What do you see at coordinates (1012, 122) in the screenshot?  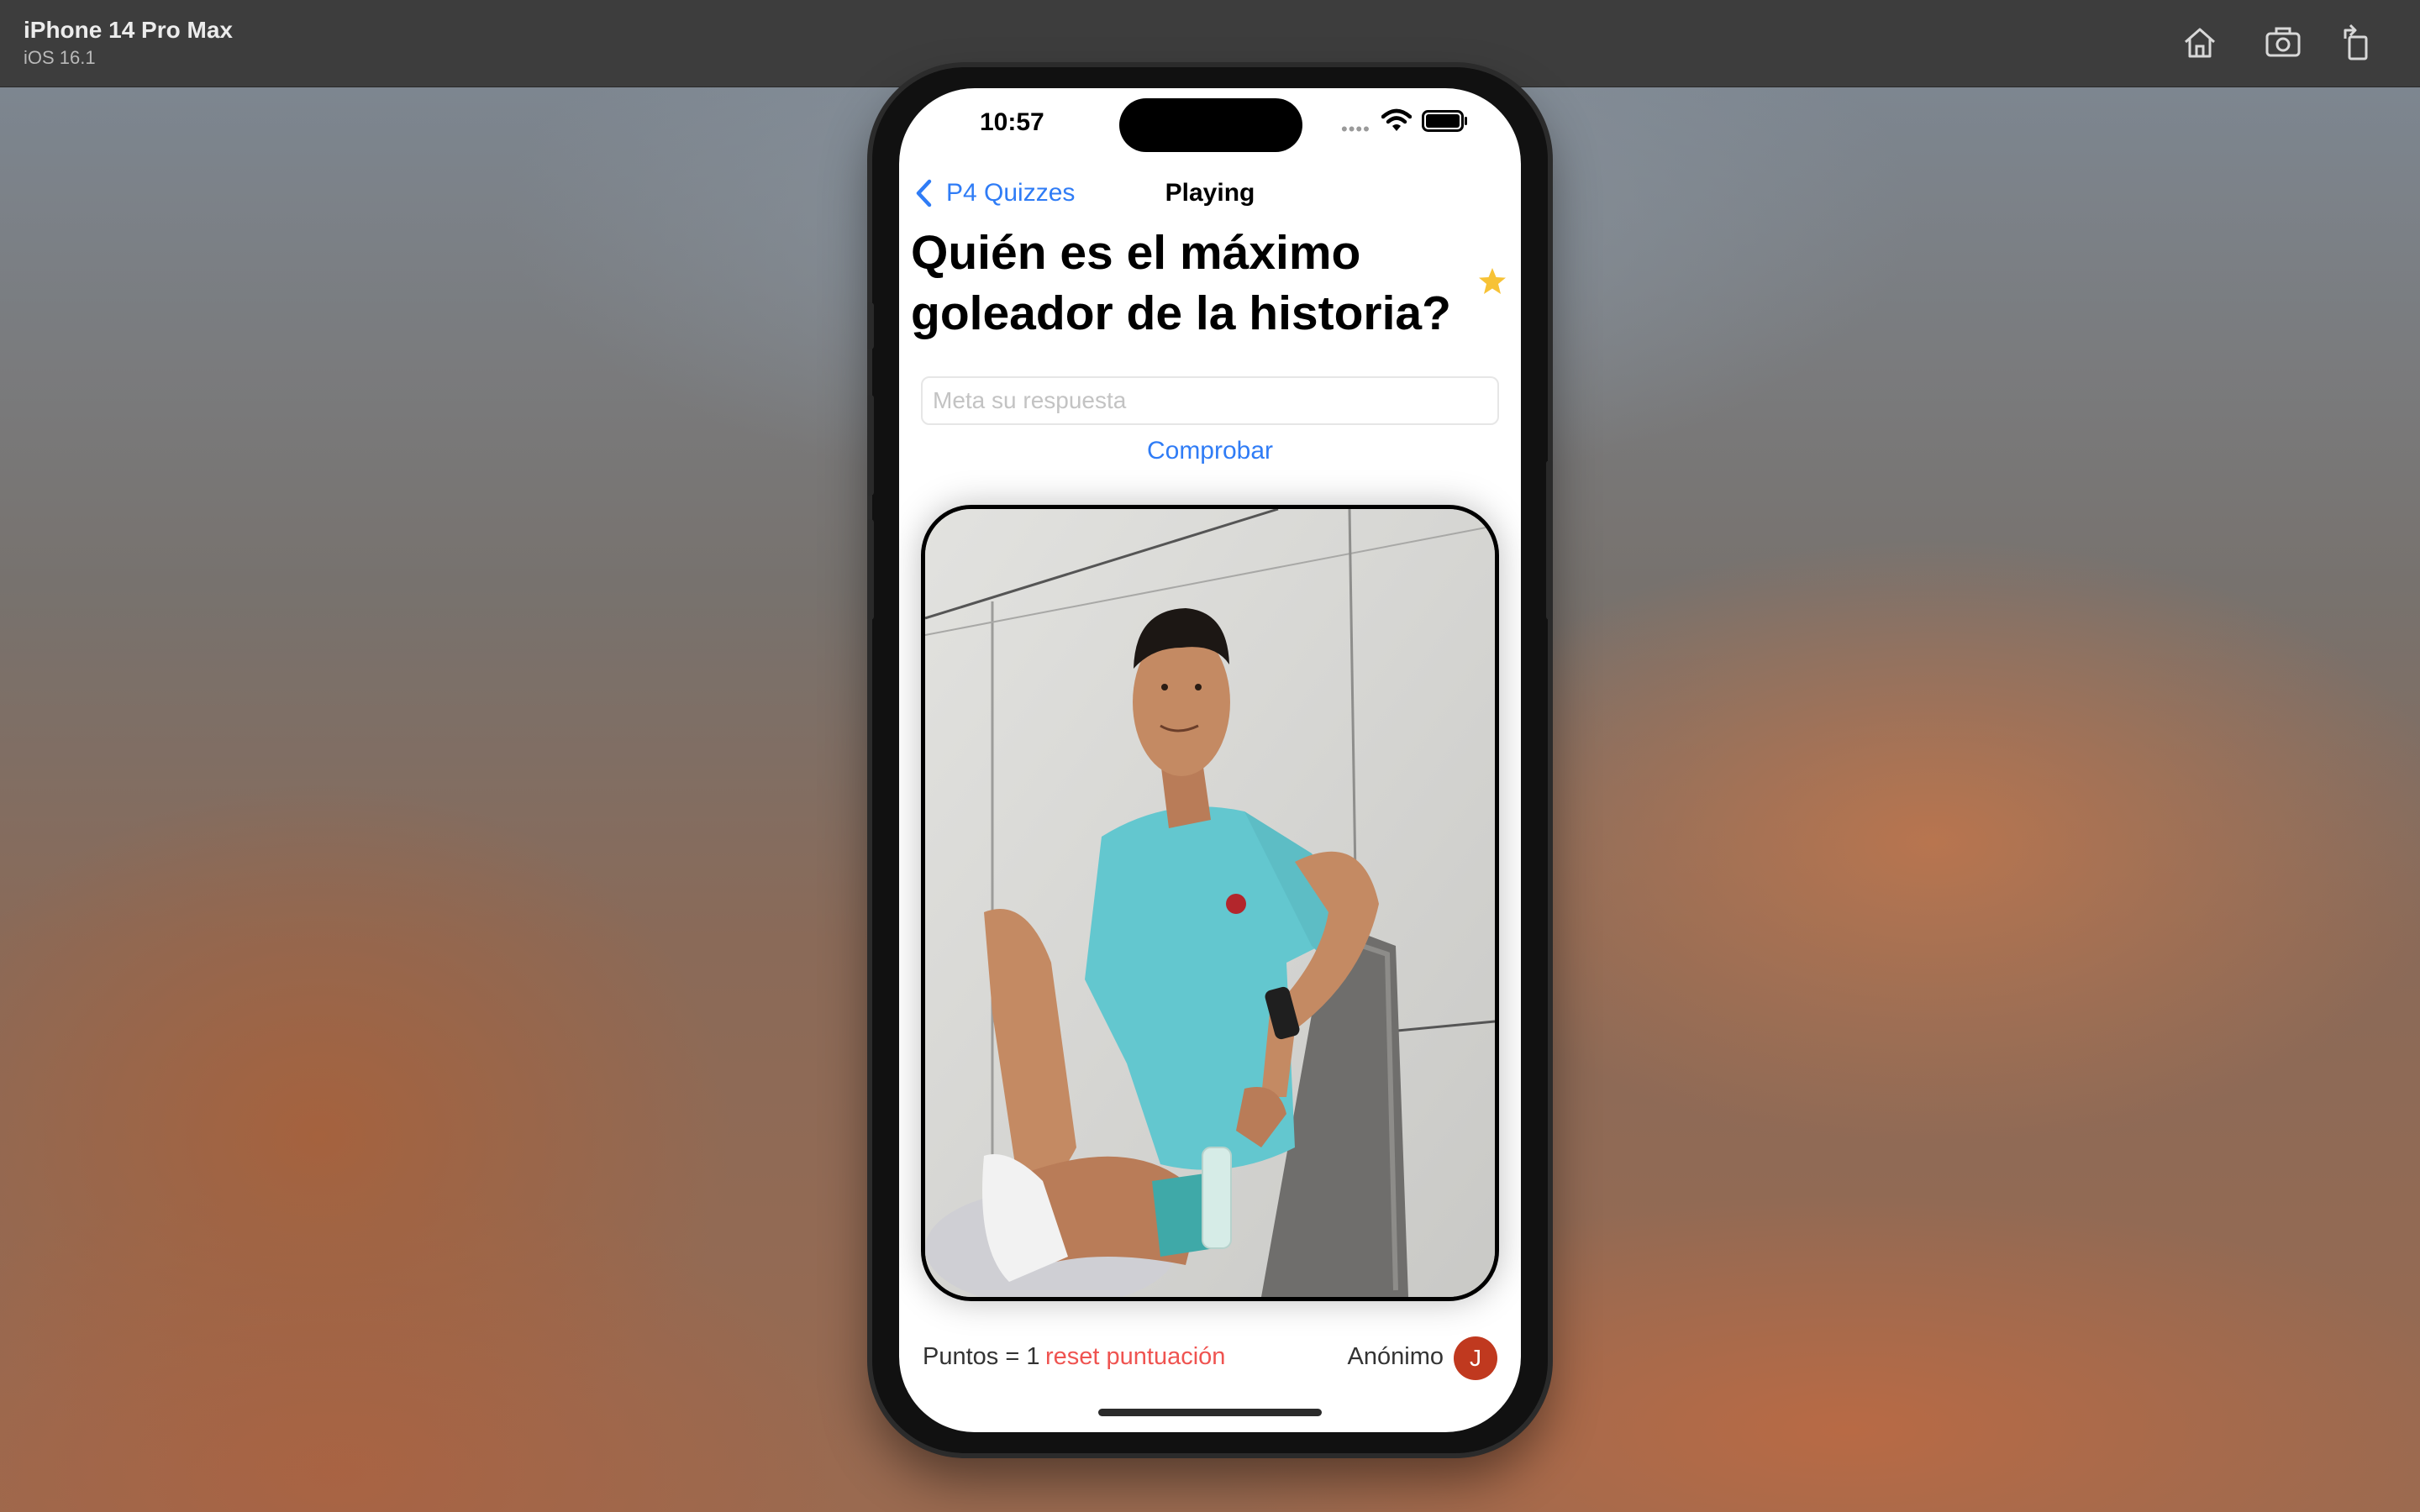 I see `status-time: 10:57` at bounding box center [1012, 122].